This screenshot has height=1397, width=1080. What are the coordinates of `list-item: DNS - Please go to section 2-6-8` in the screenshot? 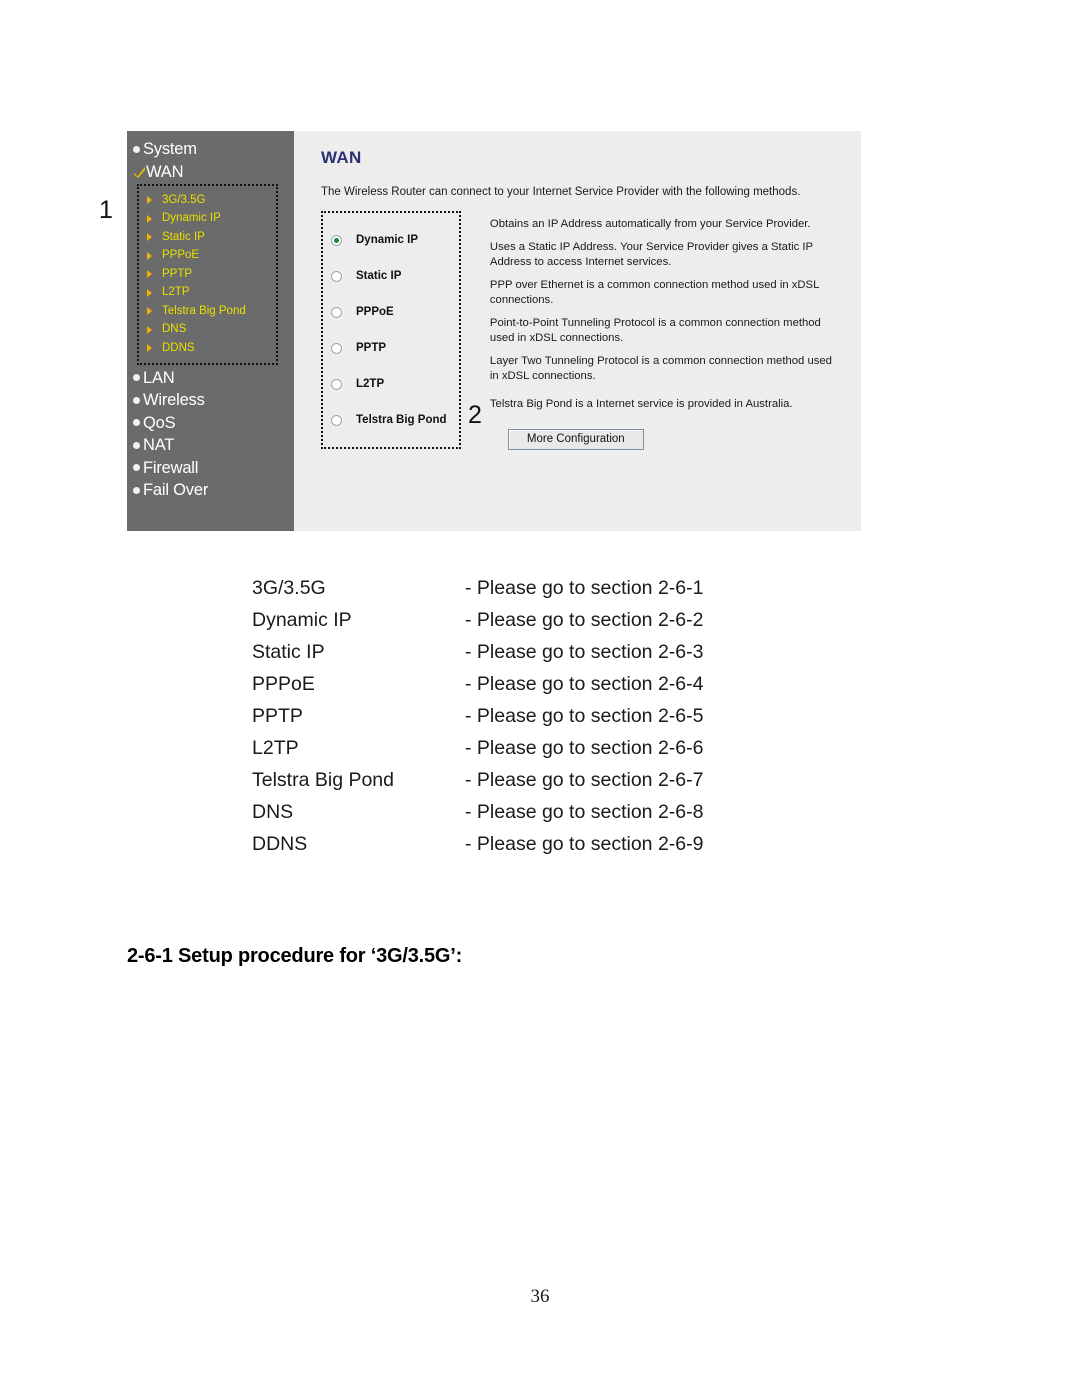 It's located at (532, 812).